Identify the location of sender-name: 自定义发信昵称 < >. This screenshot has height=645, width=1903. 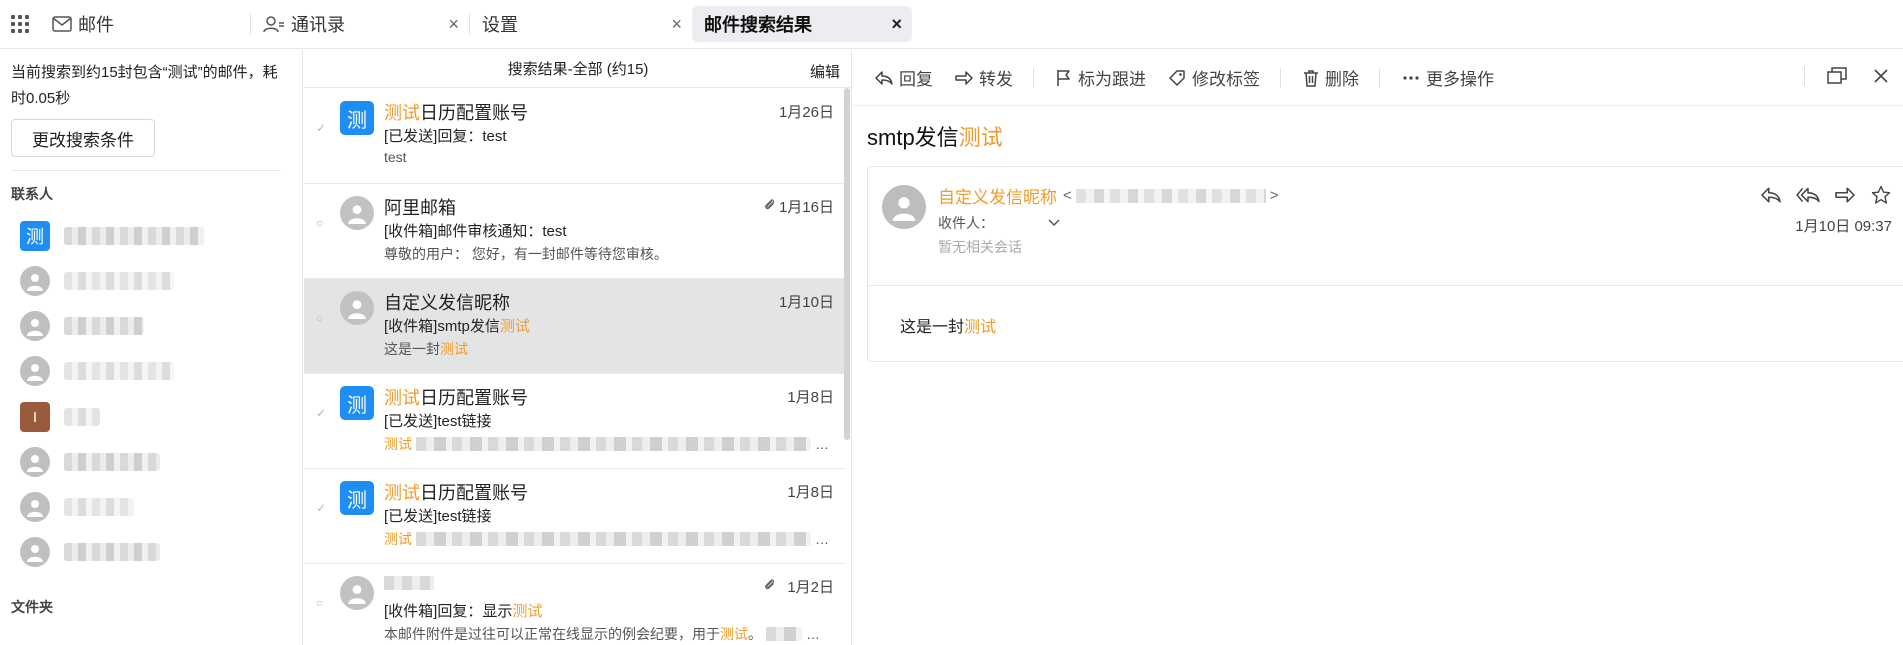
(1108, 195).